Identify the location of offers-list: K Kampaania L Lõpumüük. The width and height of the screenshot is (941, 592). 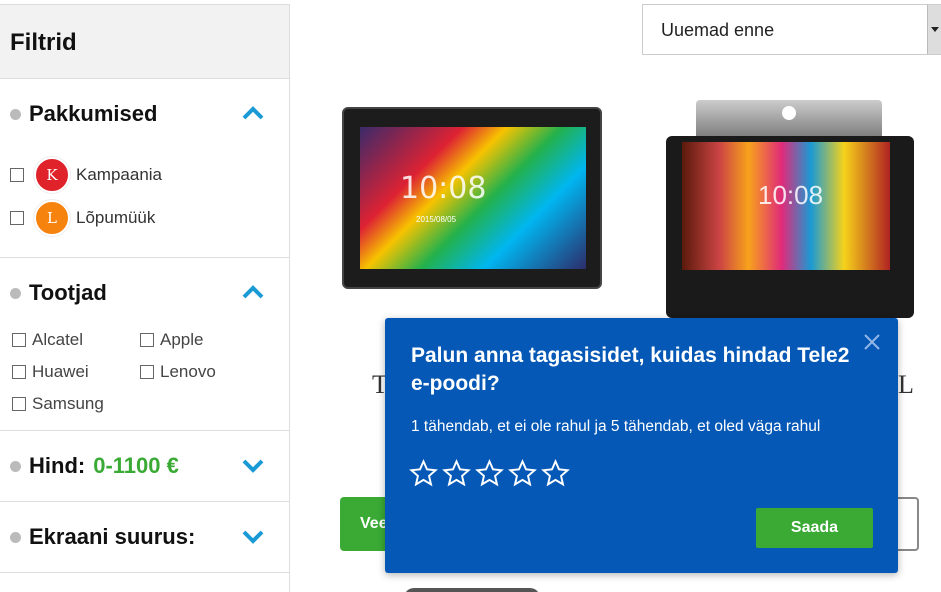
(144, 203).